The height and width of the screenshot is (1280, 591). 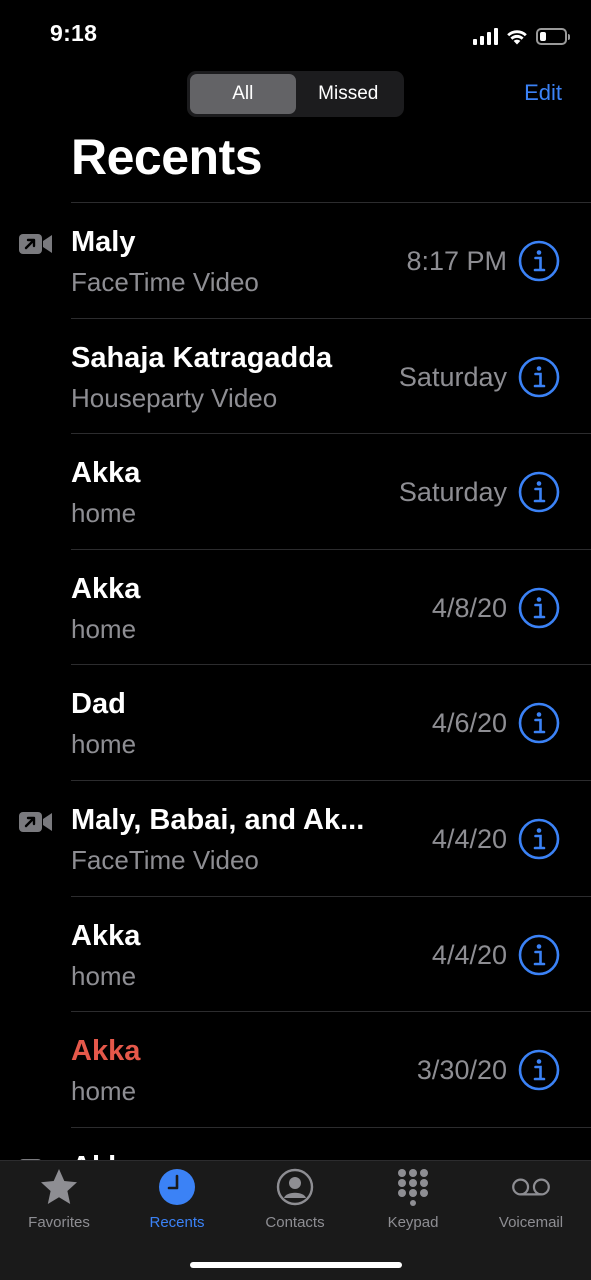 I want to click on tab-keypad: Keypad, so click(x=413, y=1199).